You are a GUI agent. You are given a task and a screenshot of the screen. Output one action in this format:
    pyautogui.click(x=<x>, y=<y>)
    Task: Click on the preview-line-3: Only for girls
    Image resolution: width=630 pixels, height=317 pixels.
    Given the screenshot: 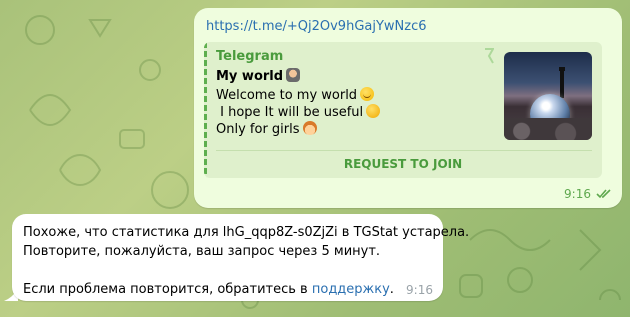 What is the action you would take?
    pyautogui.click(x=258, y=129)
    